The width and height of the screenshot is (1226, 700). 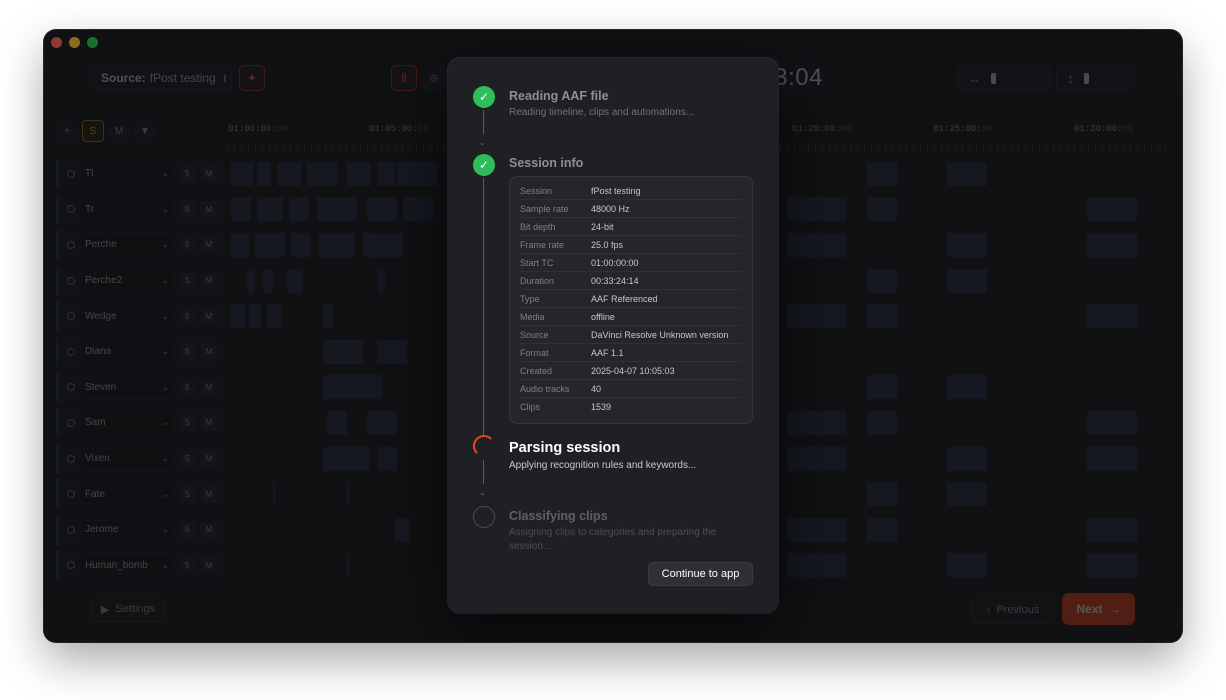 What do you see at coordinates (565, 448) in the screenshot?
I see `step-title-parsing: Parsing session` at bounding box center [565, 448].